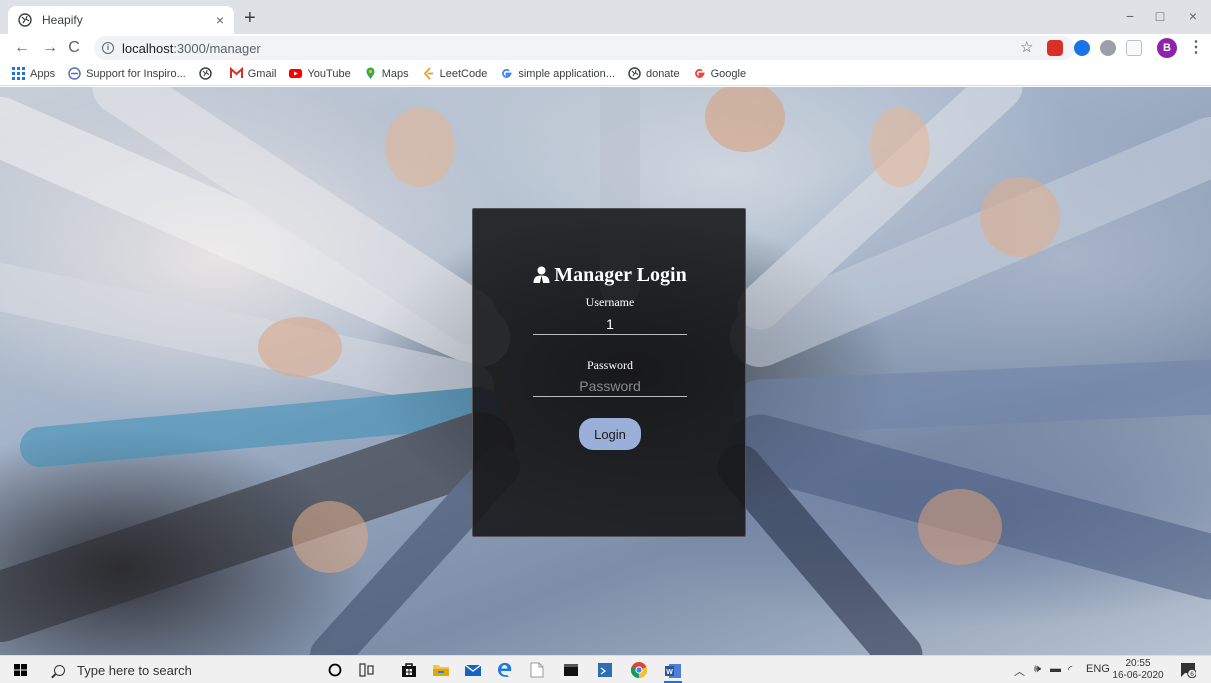 This screenshot has width=1211, height=683. What do you see at coordinates (296, 73) in the screenshot?
I see `youtube-icon` at bounding box center [296, 73].